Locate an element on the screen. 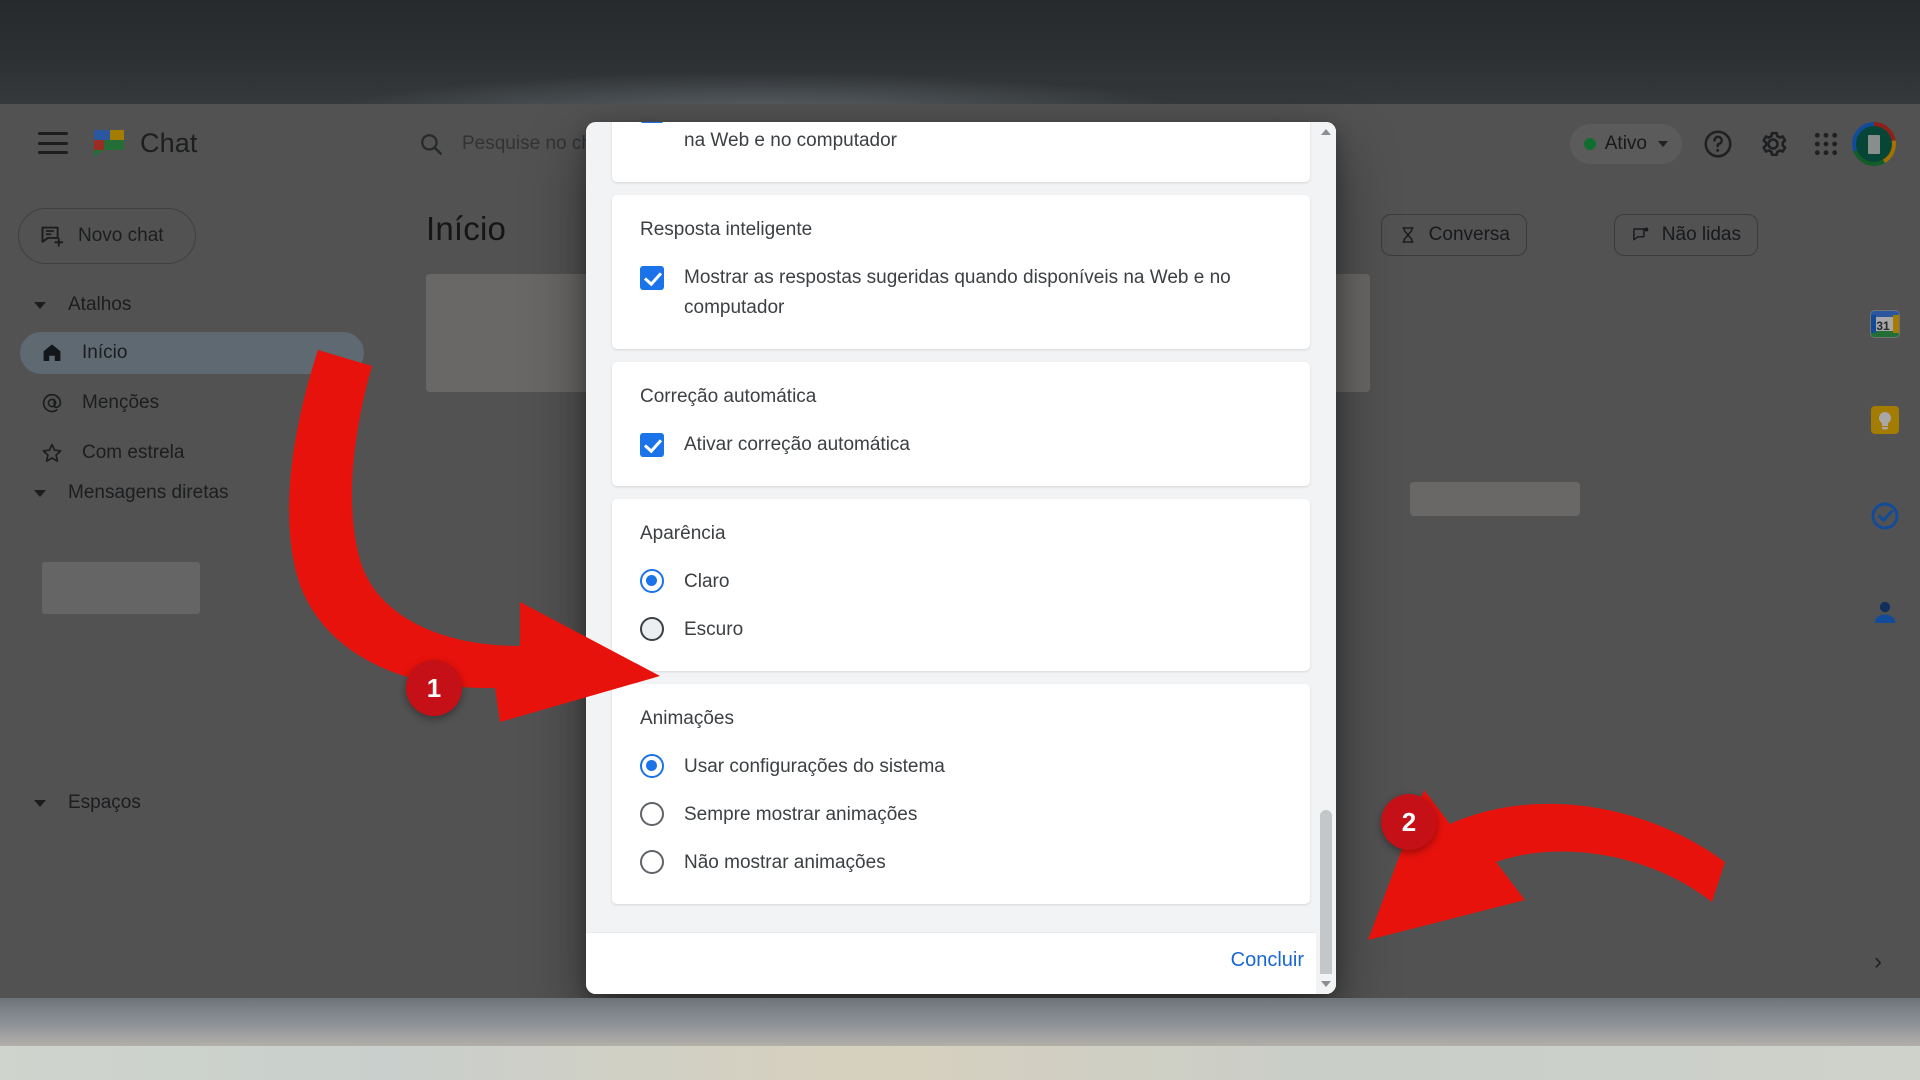  sidebar-group-label: Mensagens diretas is located at coordinates (148, 492).